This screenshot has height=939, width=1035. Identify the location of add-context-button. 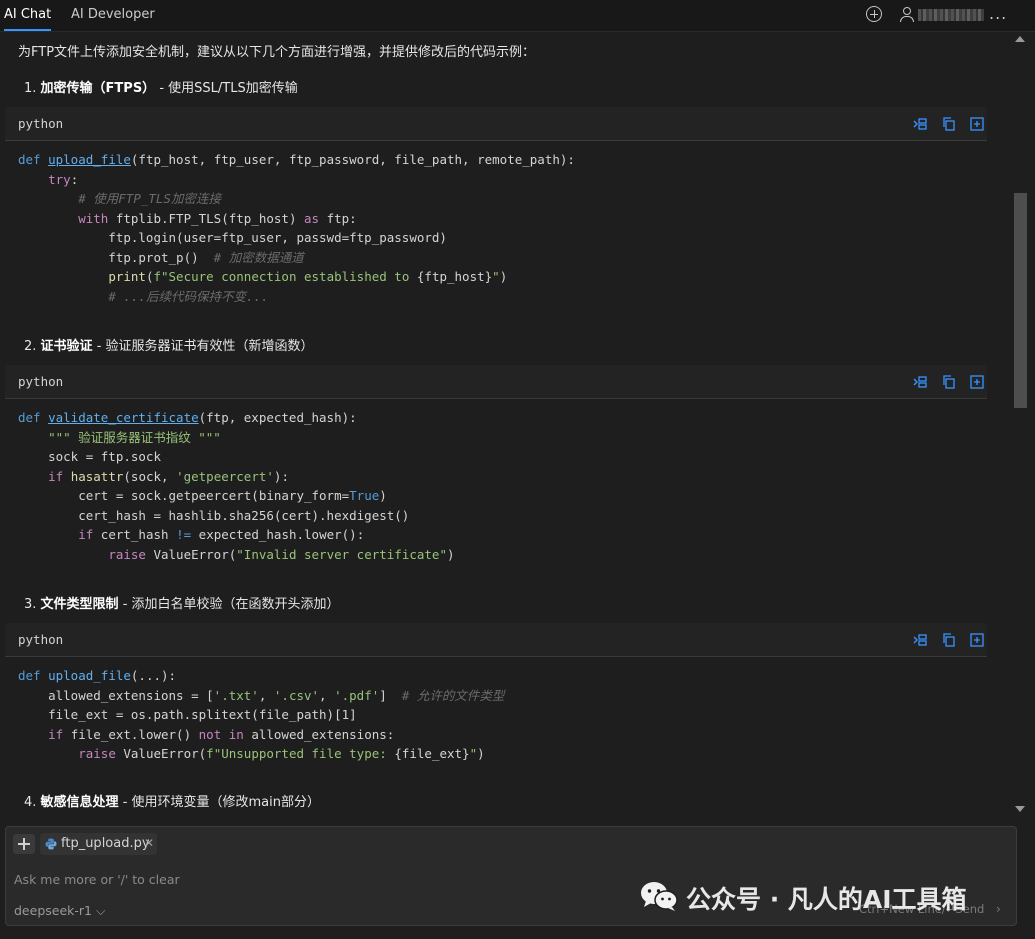
(24, 844).